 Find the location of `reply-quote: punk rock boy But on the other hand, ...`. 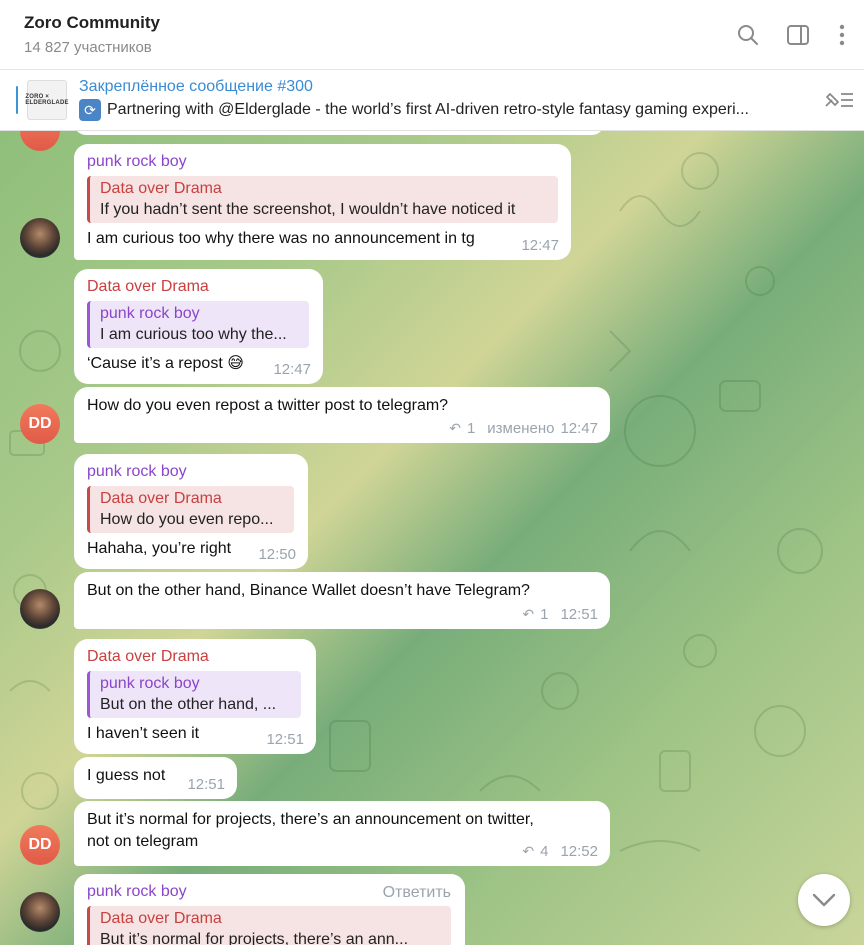

reply-quote: punk rock boy But on the other hand, ... is located at coordinates (194, 694).